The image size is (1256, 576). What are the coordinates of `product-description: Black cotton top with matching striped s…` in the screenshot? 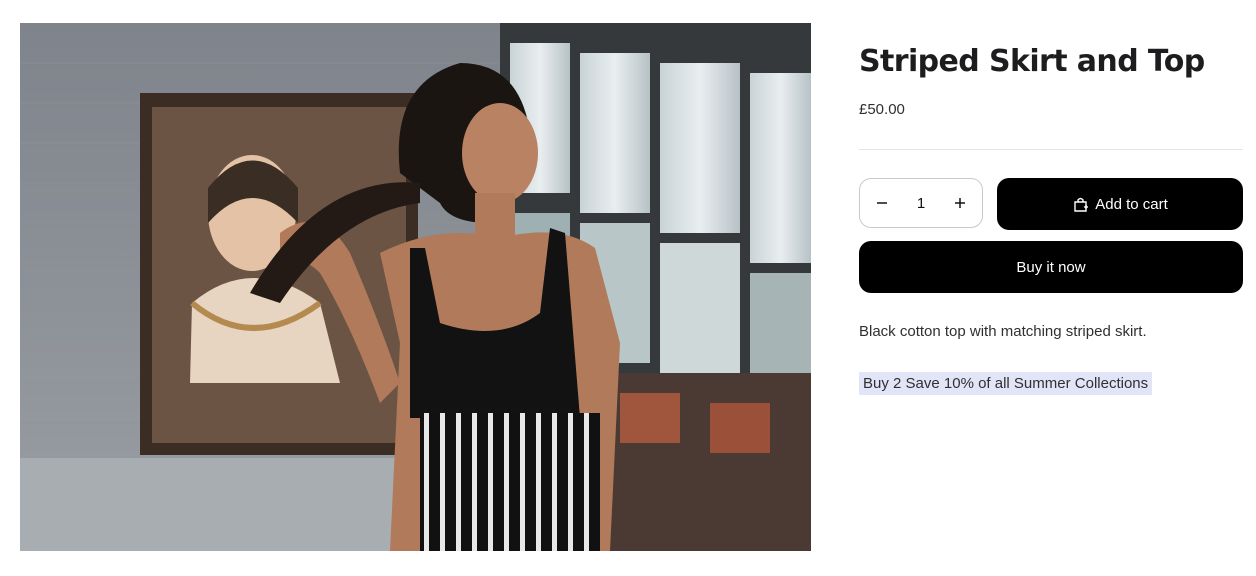 It's located at (1003, 331).